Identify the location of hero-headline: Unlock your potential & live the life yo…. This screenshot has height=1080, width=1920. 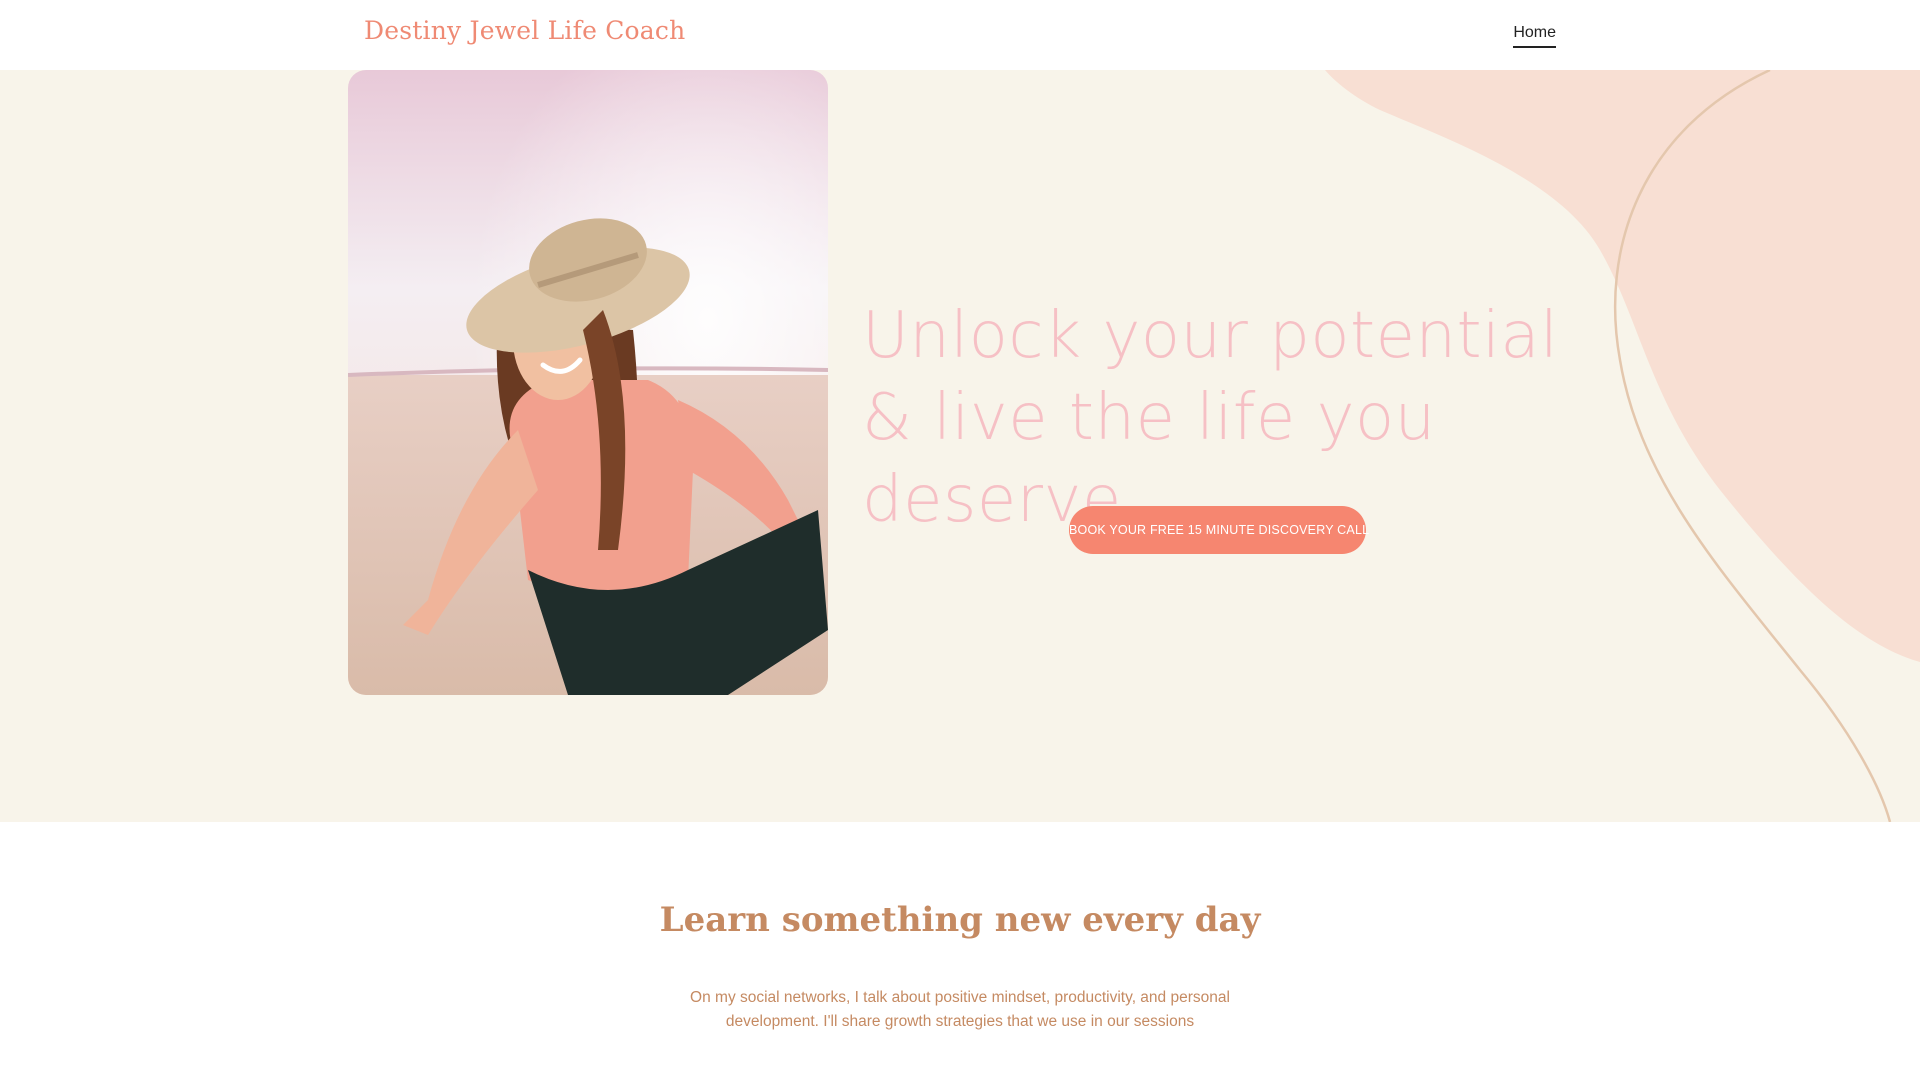
(1210, 418).